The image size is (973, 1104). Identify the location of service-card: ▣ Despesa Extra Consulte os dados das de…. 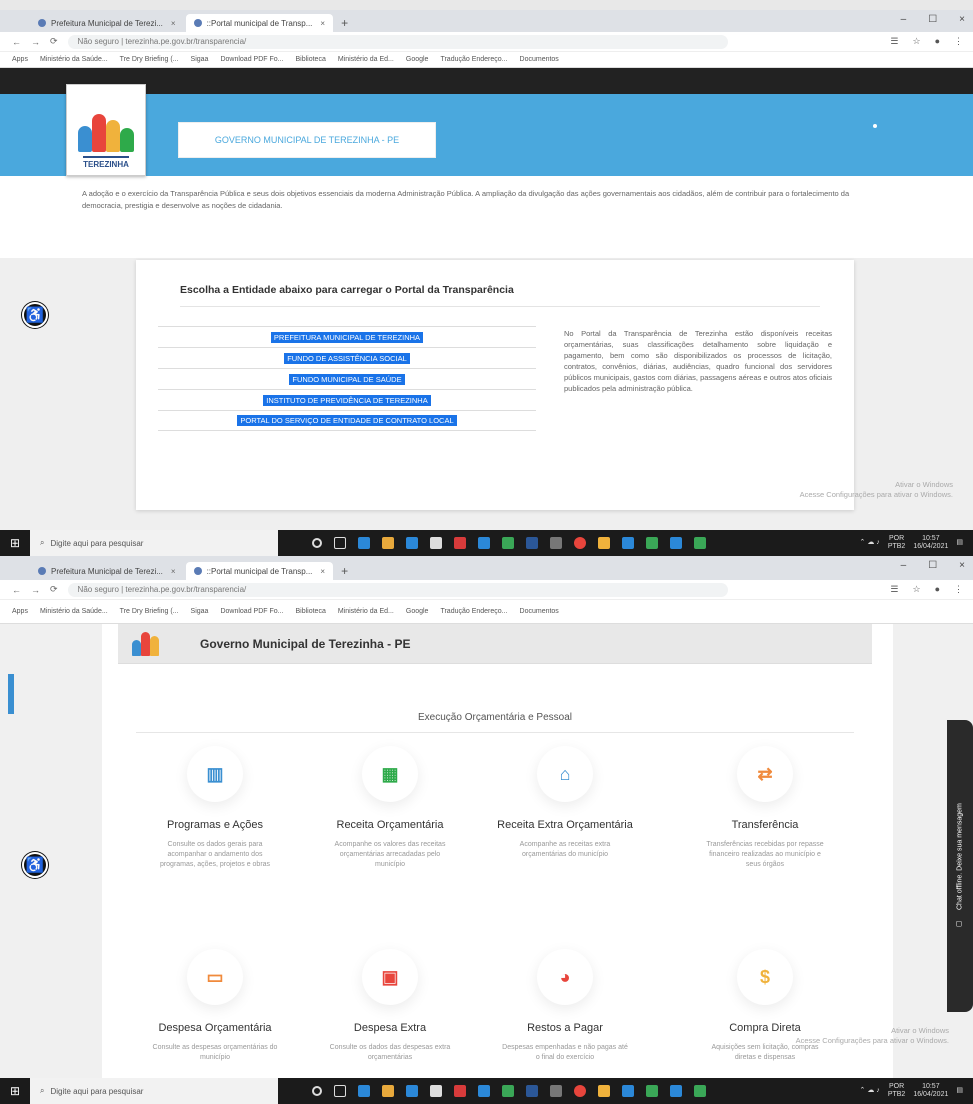
(390, 1006).